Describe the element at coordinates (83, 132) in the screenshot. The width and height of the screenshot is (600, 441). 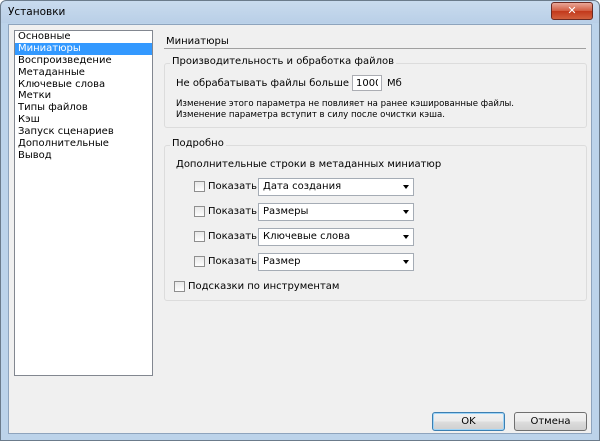
I see `sidebar-item-startup-scripts: Запуск сценариев` at that location.